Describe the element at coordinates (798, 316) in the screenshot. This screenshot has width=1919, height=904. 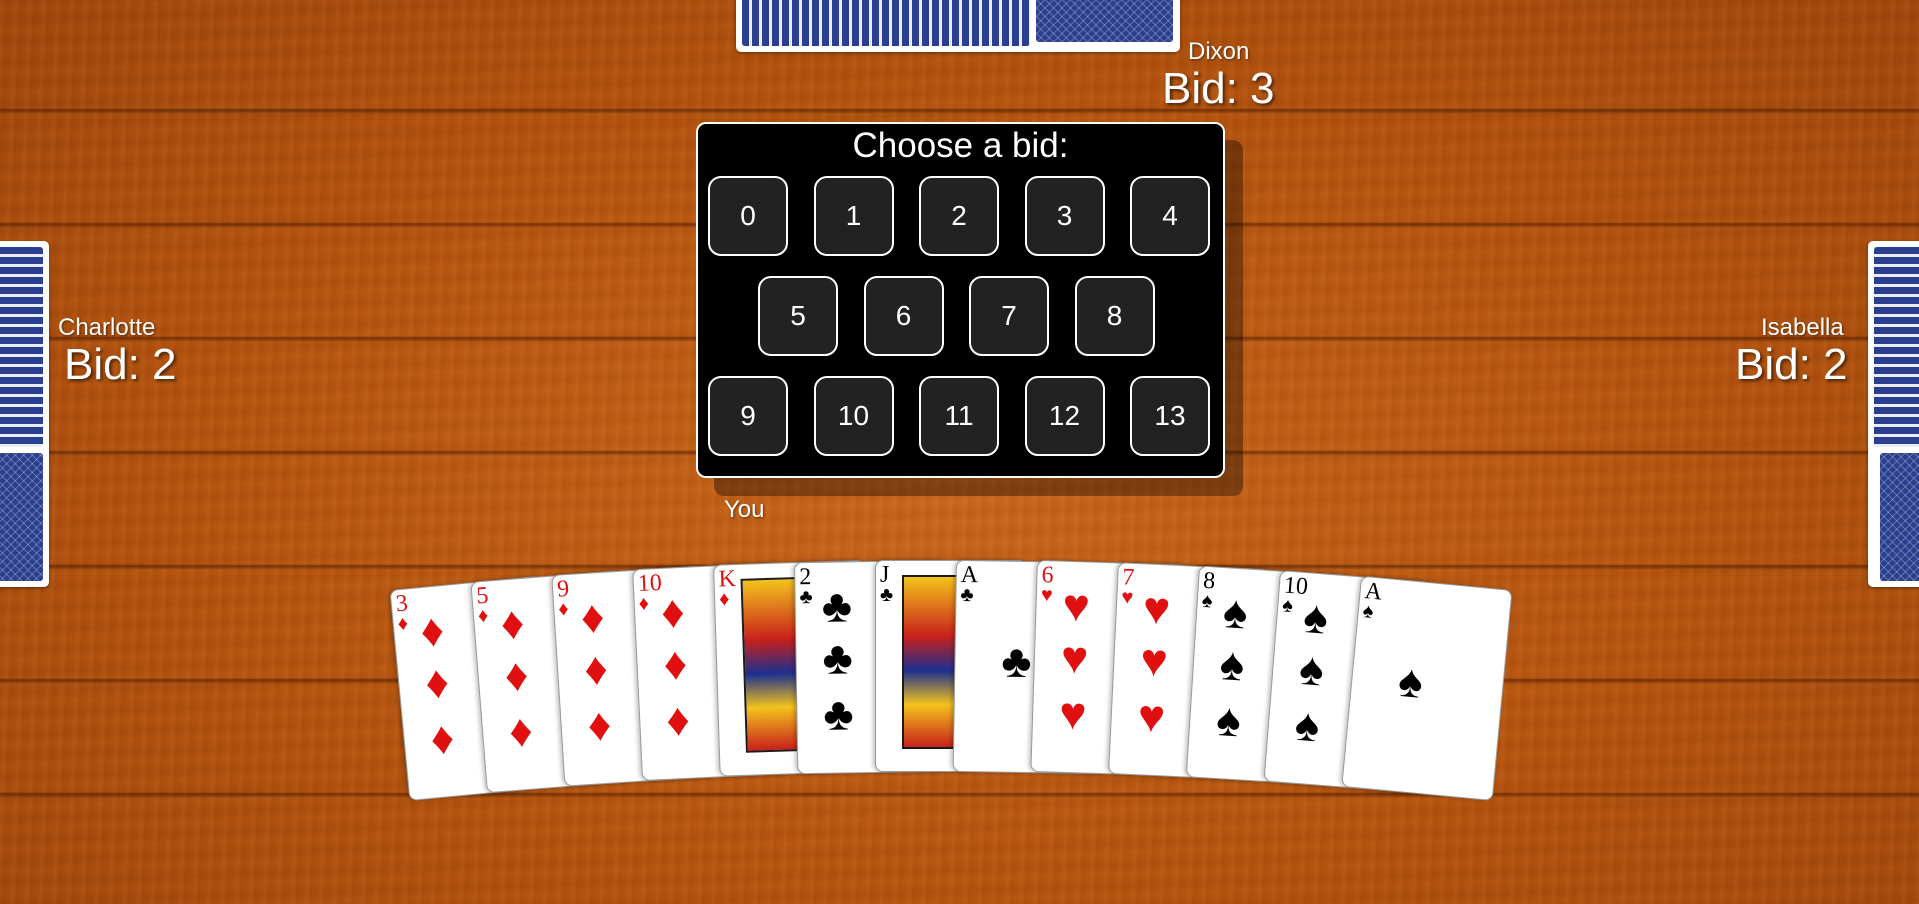
I see `bid-option-5: 5` at that location.